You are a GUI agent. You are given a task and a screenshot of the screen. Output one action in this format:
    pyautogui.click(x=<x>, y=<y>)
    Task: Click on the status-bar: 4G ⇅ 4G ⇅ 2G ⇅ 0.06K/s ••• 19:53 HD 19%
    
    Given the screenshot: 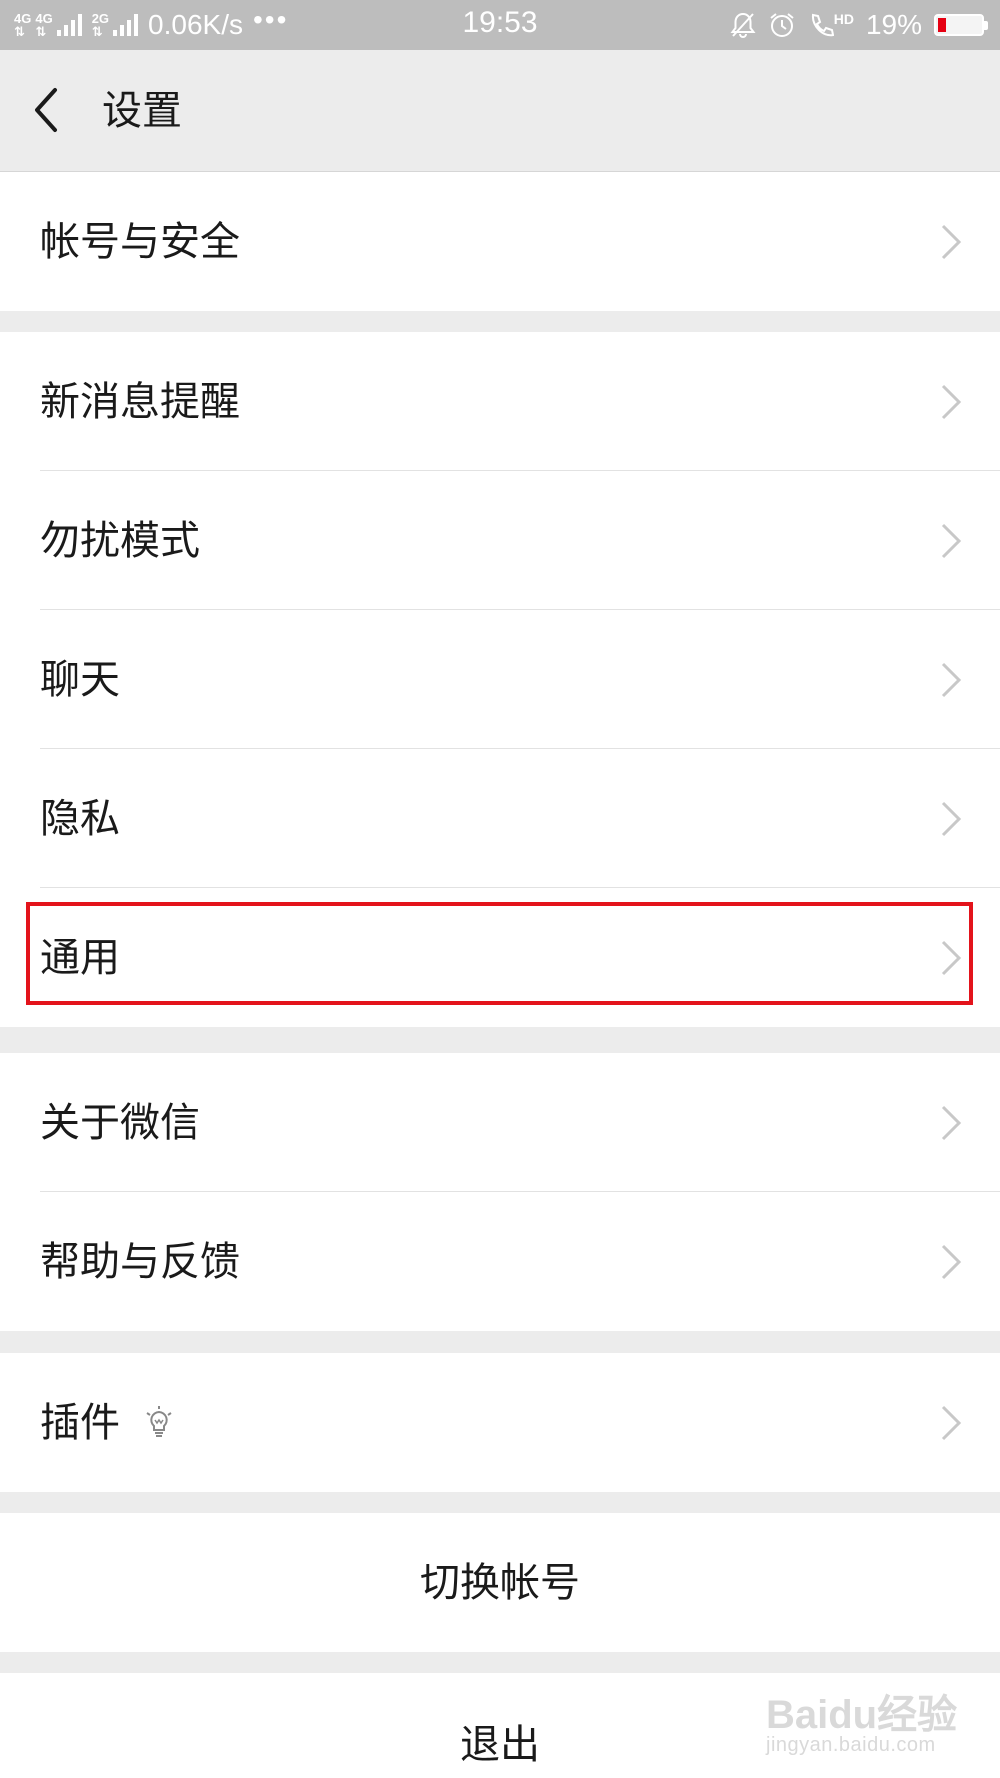 What is the action you would take?
    pyautogui.click(x=500, y=25)
    